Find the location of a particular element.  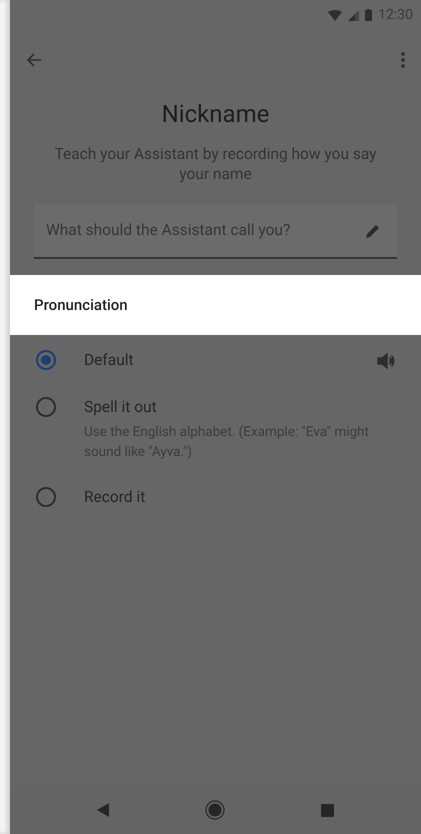

home-circle-icon is located at coordinates (215, 810).